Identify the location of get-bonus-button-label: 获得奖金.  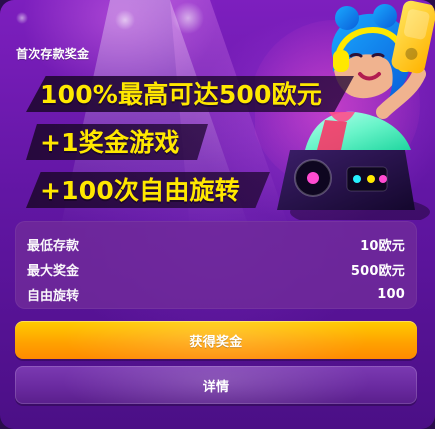
(216, 341).